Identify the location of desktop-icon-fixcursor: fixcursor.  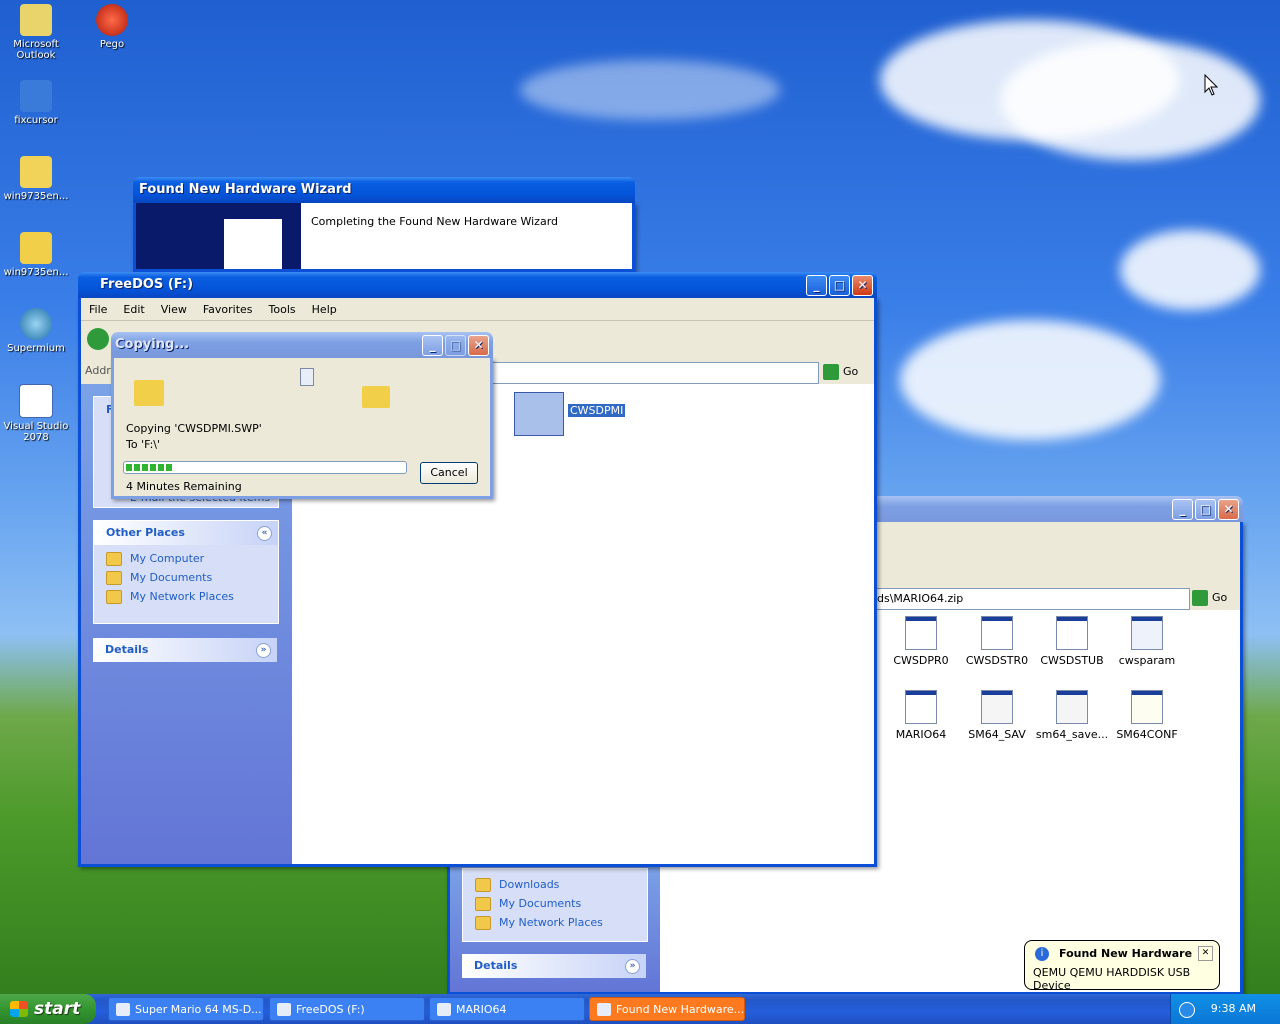
(36, 103).